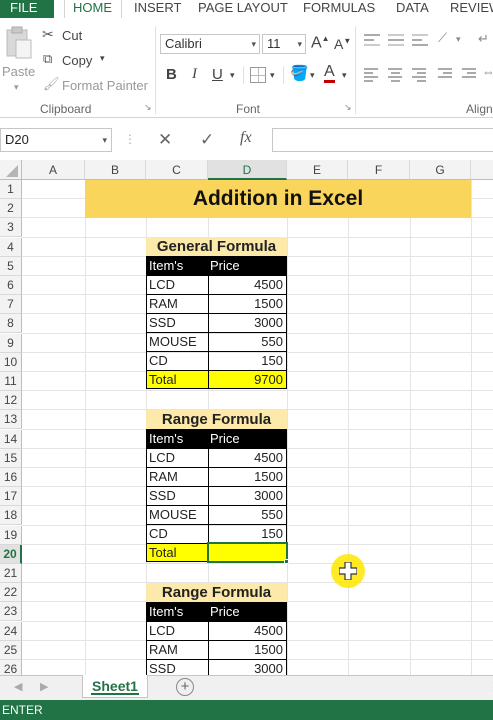 The image size is (493, 720). What do you see at coordinates (382, 140) in the screenshot?
I see `formula-input` at bounding box center [382, 140].